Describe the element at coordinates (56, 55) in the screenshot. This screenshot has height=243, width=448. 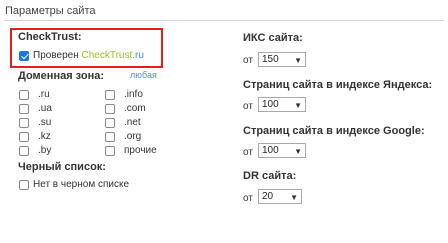
I see `checktrust-label: Проверен` at that location.